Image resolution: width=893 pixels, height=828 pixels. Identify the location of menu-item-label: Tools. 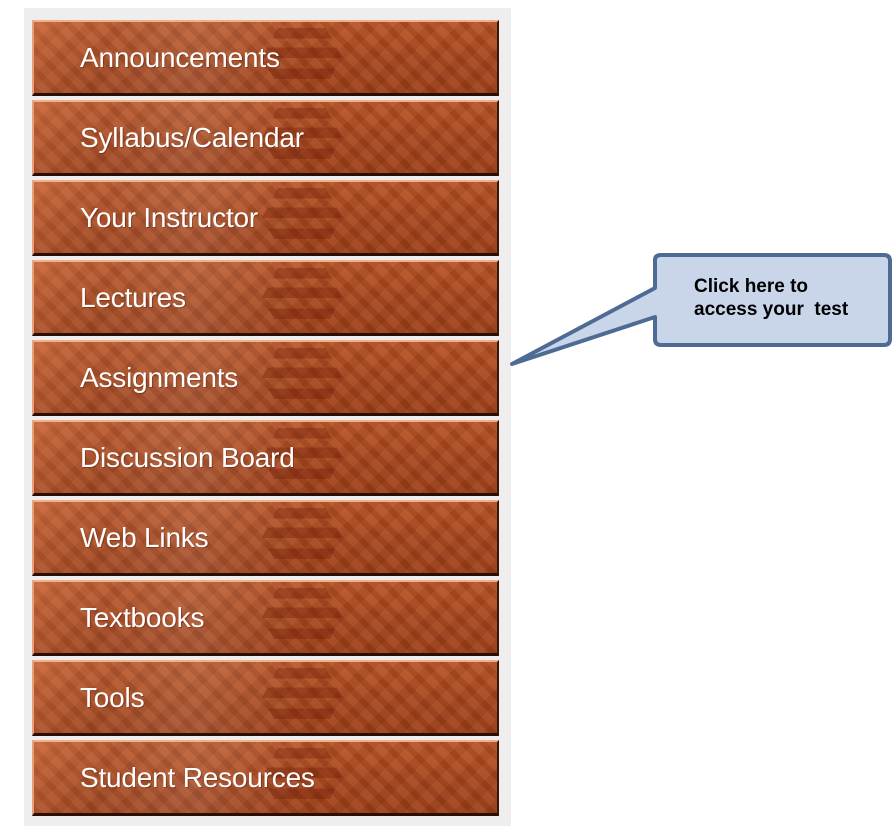
(112, 697).